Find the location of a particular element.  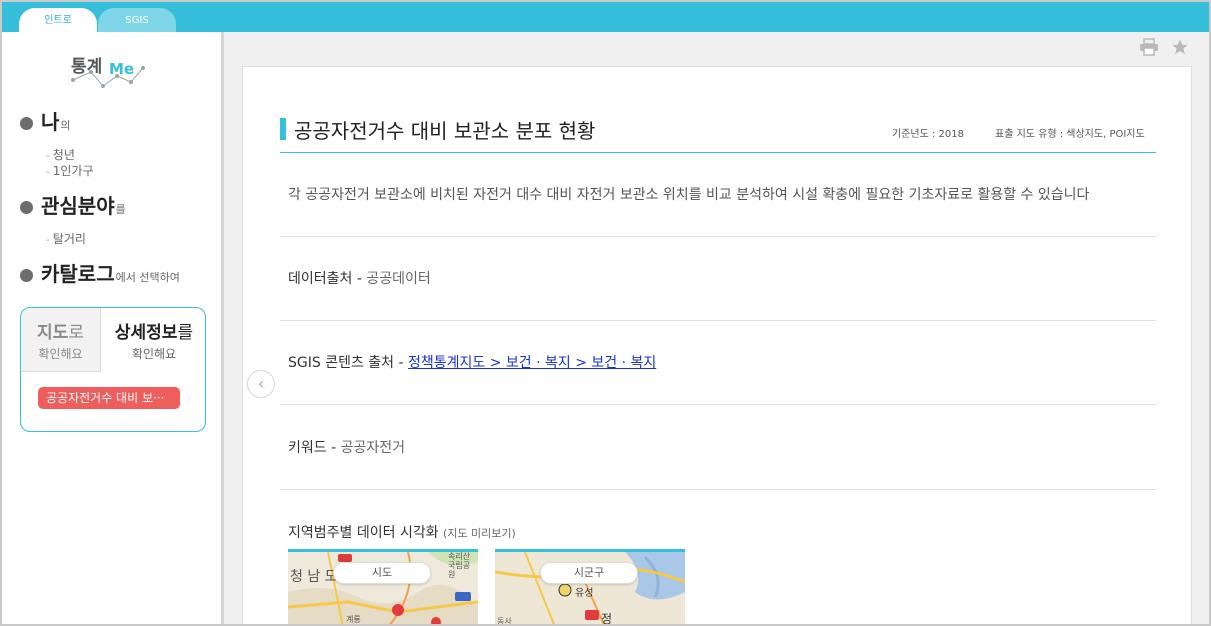

map-view-button: 지도로 확인해요 is located at coordinates (61, 340).